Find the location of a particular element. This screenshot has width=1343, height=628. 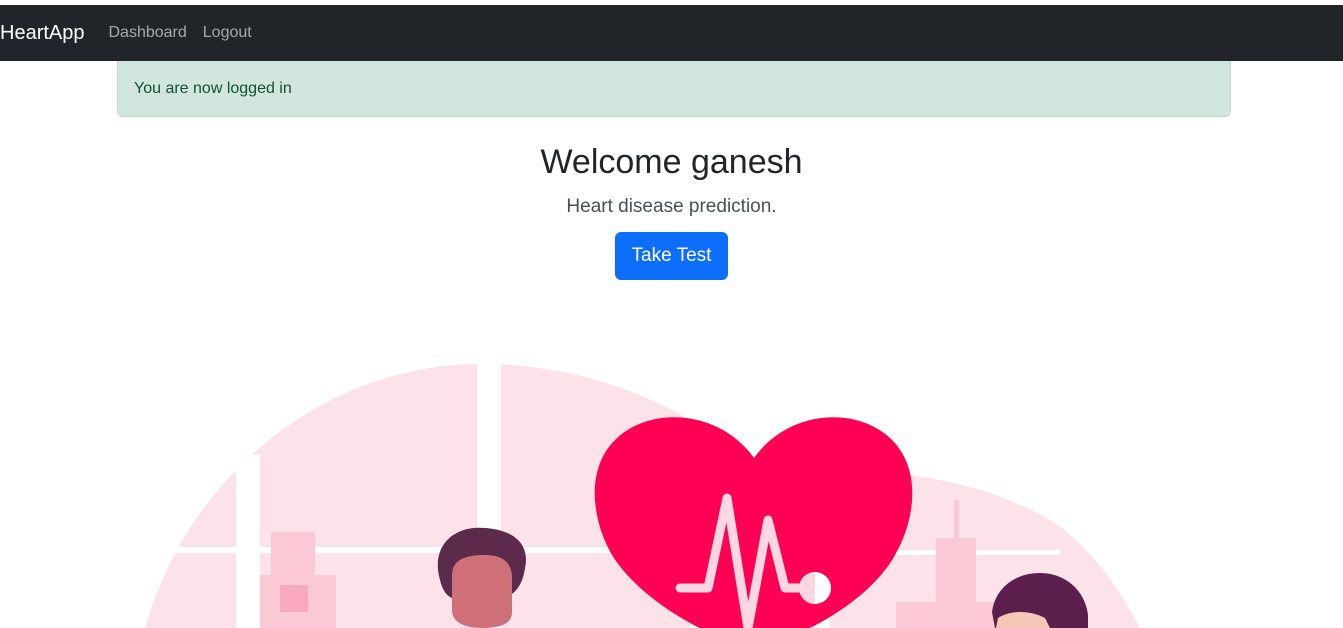

brand-link: HeartApp is located at coordinates (42, 33).